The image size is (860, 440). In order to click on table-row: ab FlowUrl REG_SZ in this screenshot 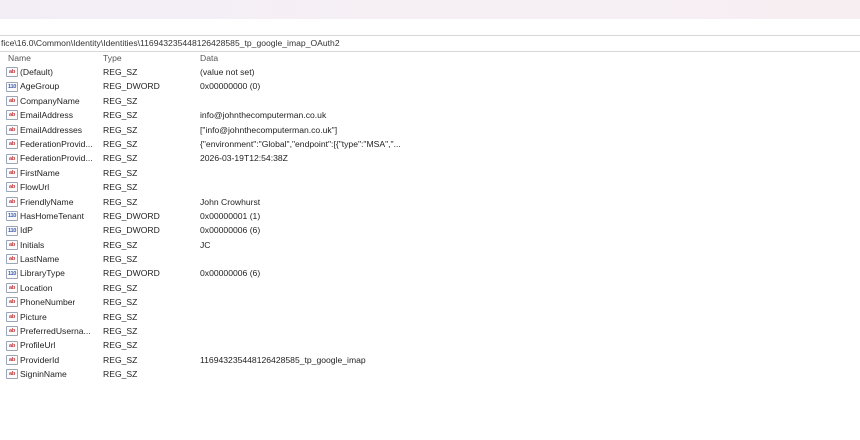, I will do `click(430, 187)`.